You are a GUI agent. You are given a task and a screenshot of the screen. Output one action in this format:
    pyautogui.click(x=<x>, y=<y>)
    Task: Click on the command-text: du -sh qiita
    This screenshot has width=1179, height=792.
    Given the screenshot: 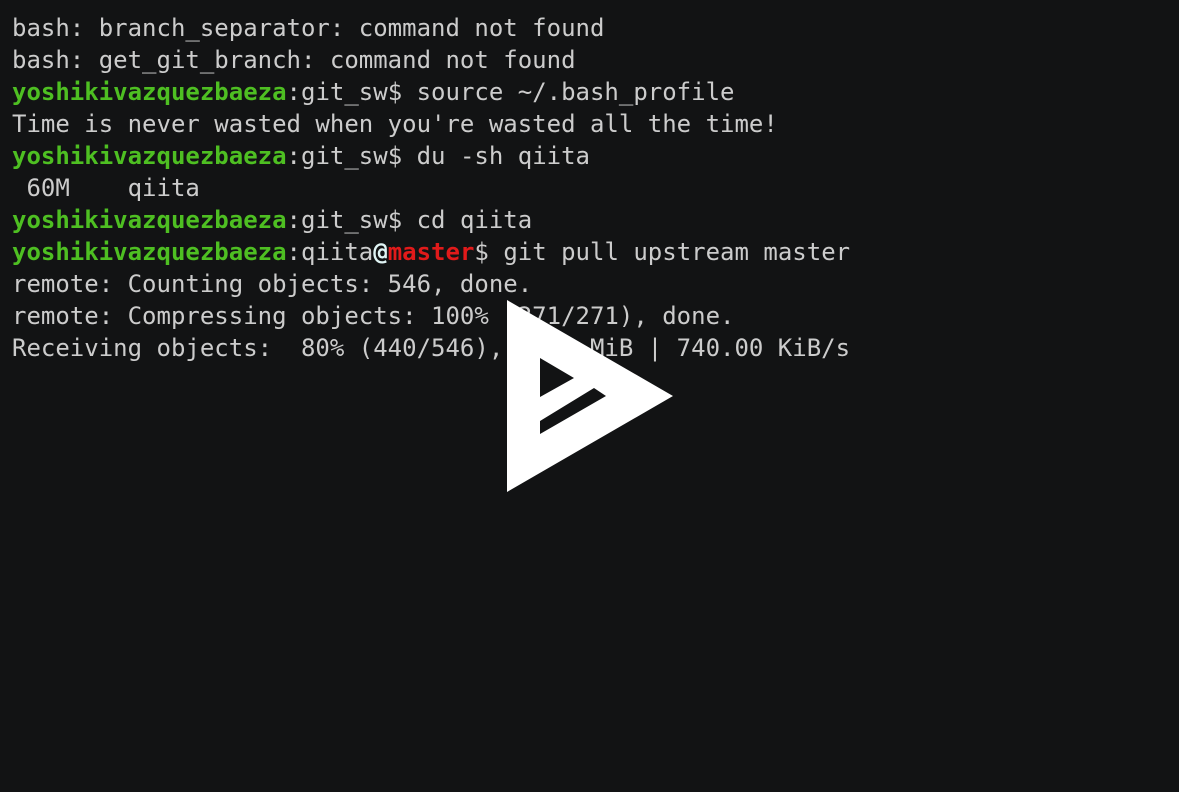 What is the action you would take?
    pyautogui.click(x=503, y=156)
    